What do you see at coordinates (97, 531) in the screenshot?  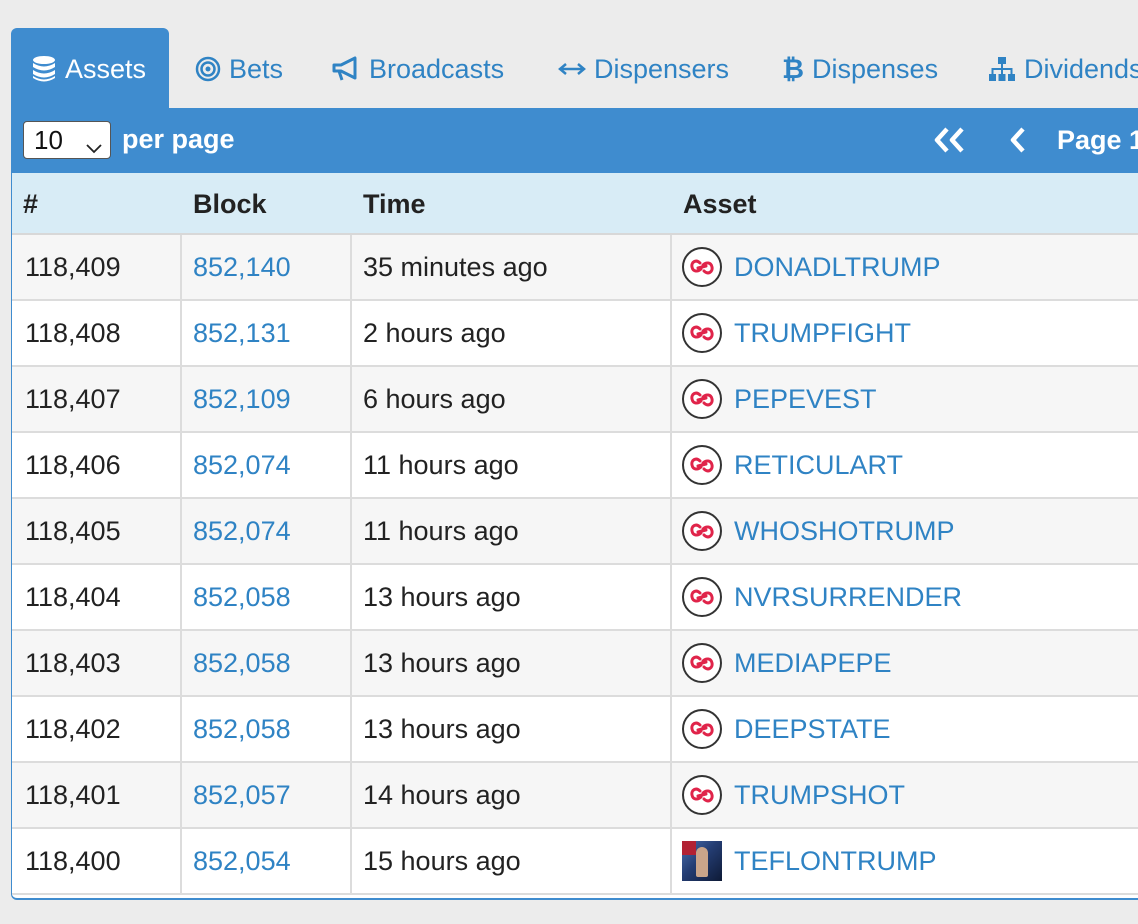 I see `row-number: 118,405` at bounding box center [97, 531].